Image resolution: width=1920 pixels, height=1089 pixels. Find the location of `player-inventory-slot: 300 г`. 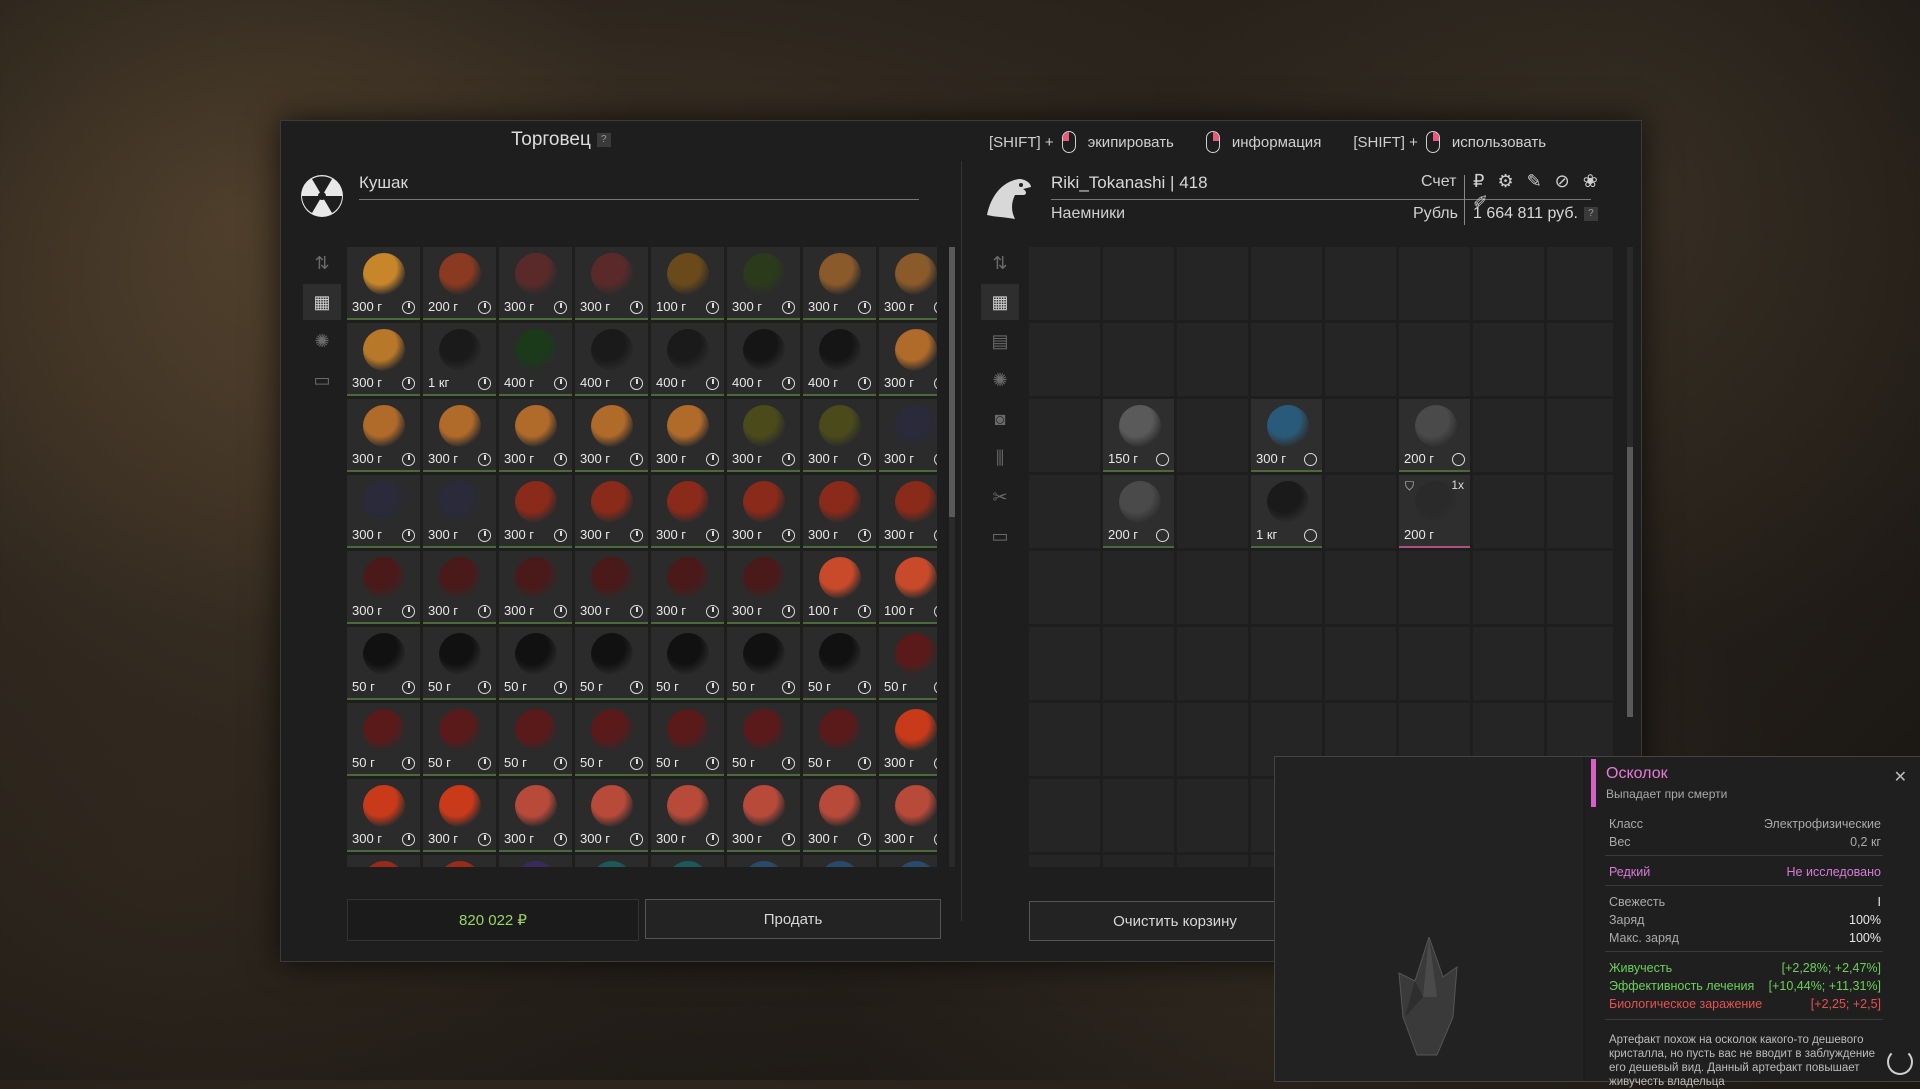

player-inventory-slot: 300 г is located at coordinates (1286, 435).